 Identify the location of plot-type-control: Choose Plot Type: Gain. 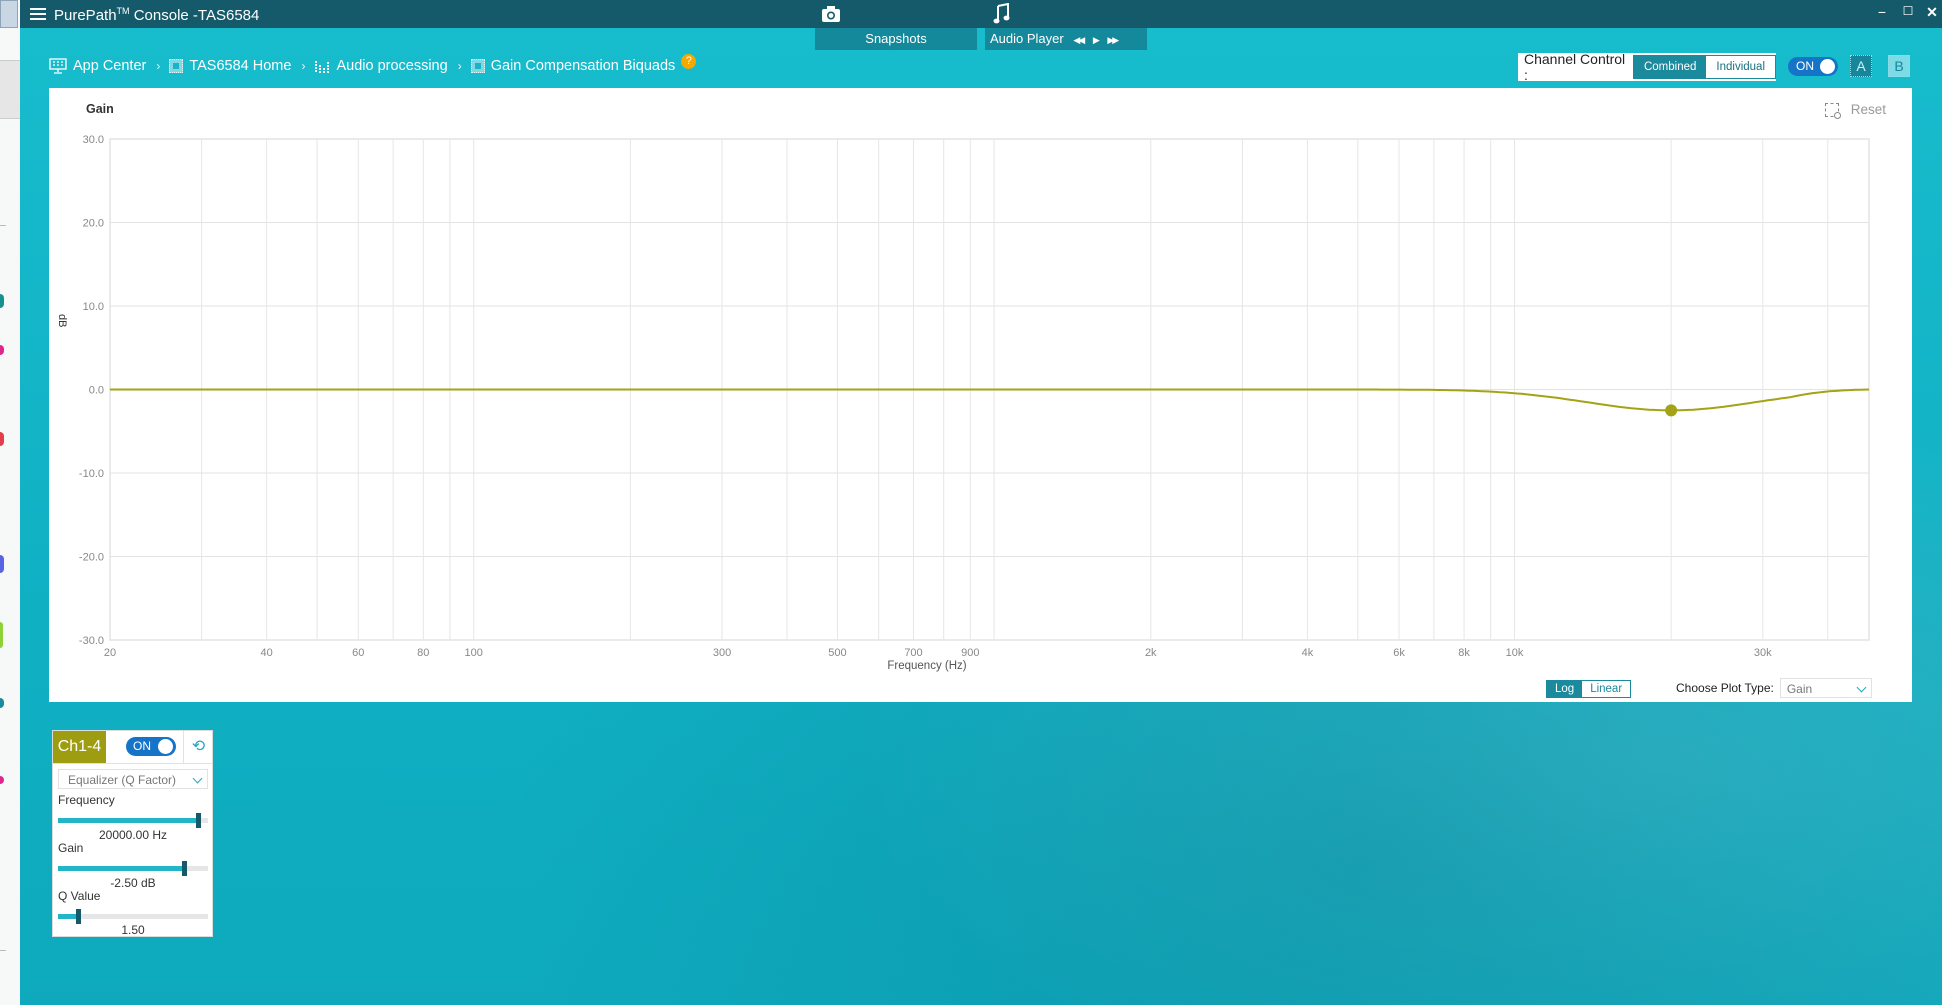
(1774, 688).